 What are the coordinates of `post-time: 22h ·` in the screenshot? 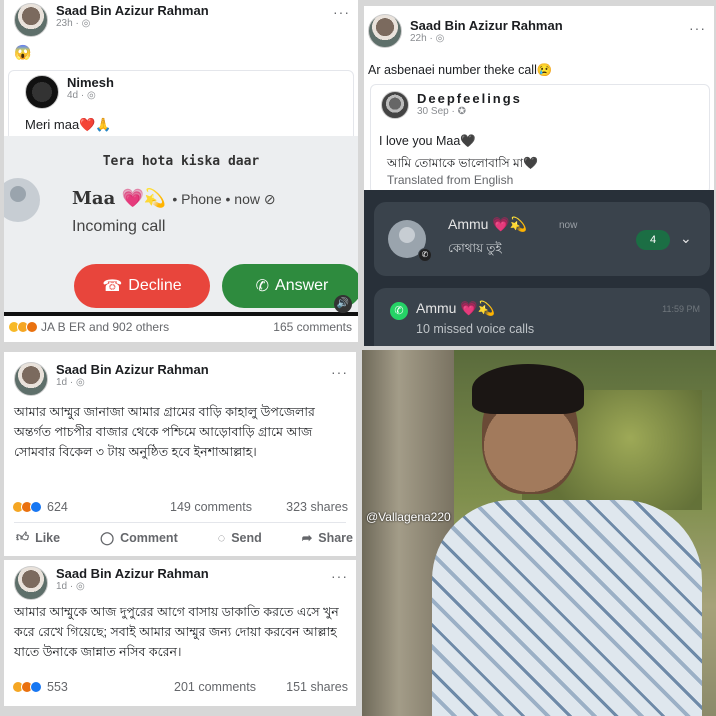 It's located at (423, 38).